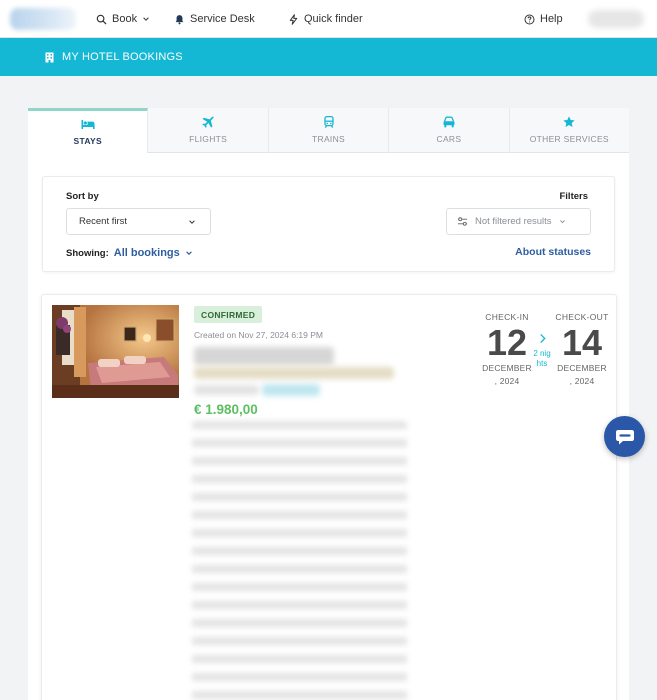 Image resolution: width=657 pixels, height=700 pixels. I want to click on tab-trains-label: TRAINS, so click(328, 139).